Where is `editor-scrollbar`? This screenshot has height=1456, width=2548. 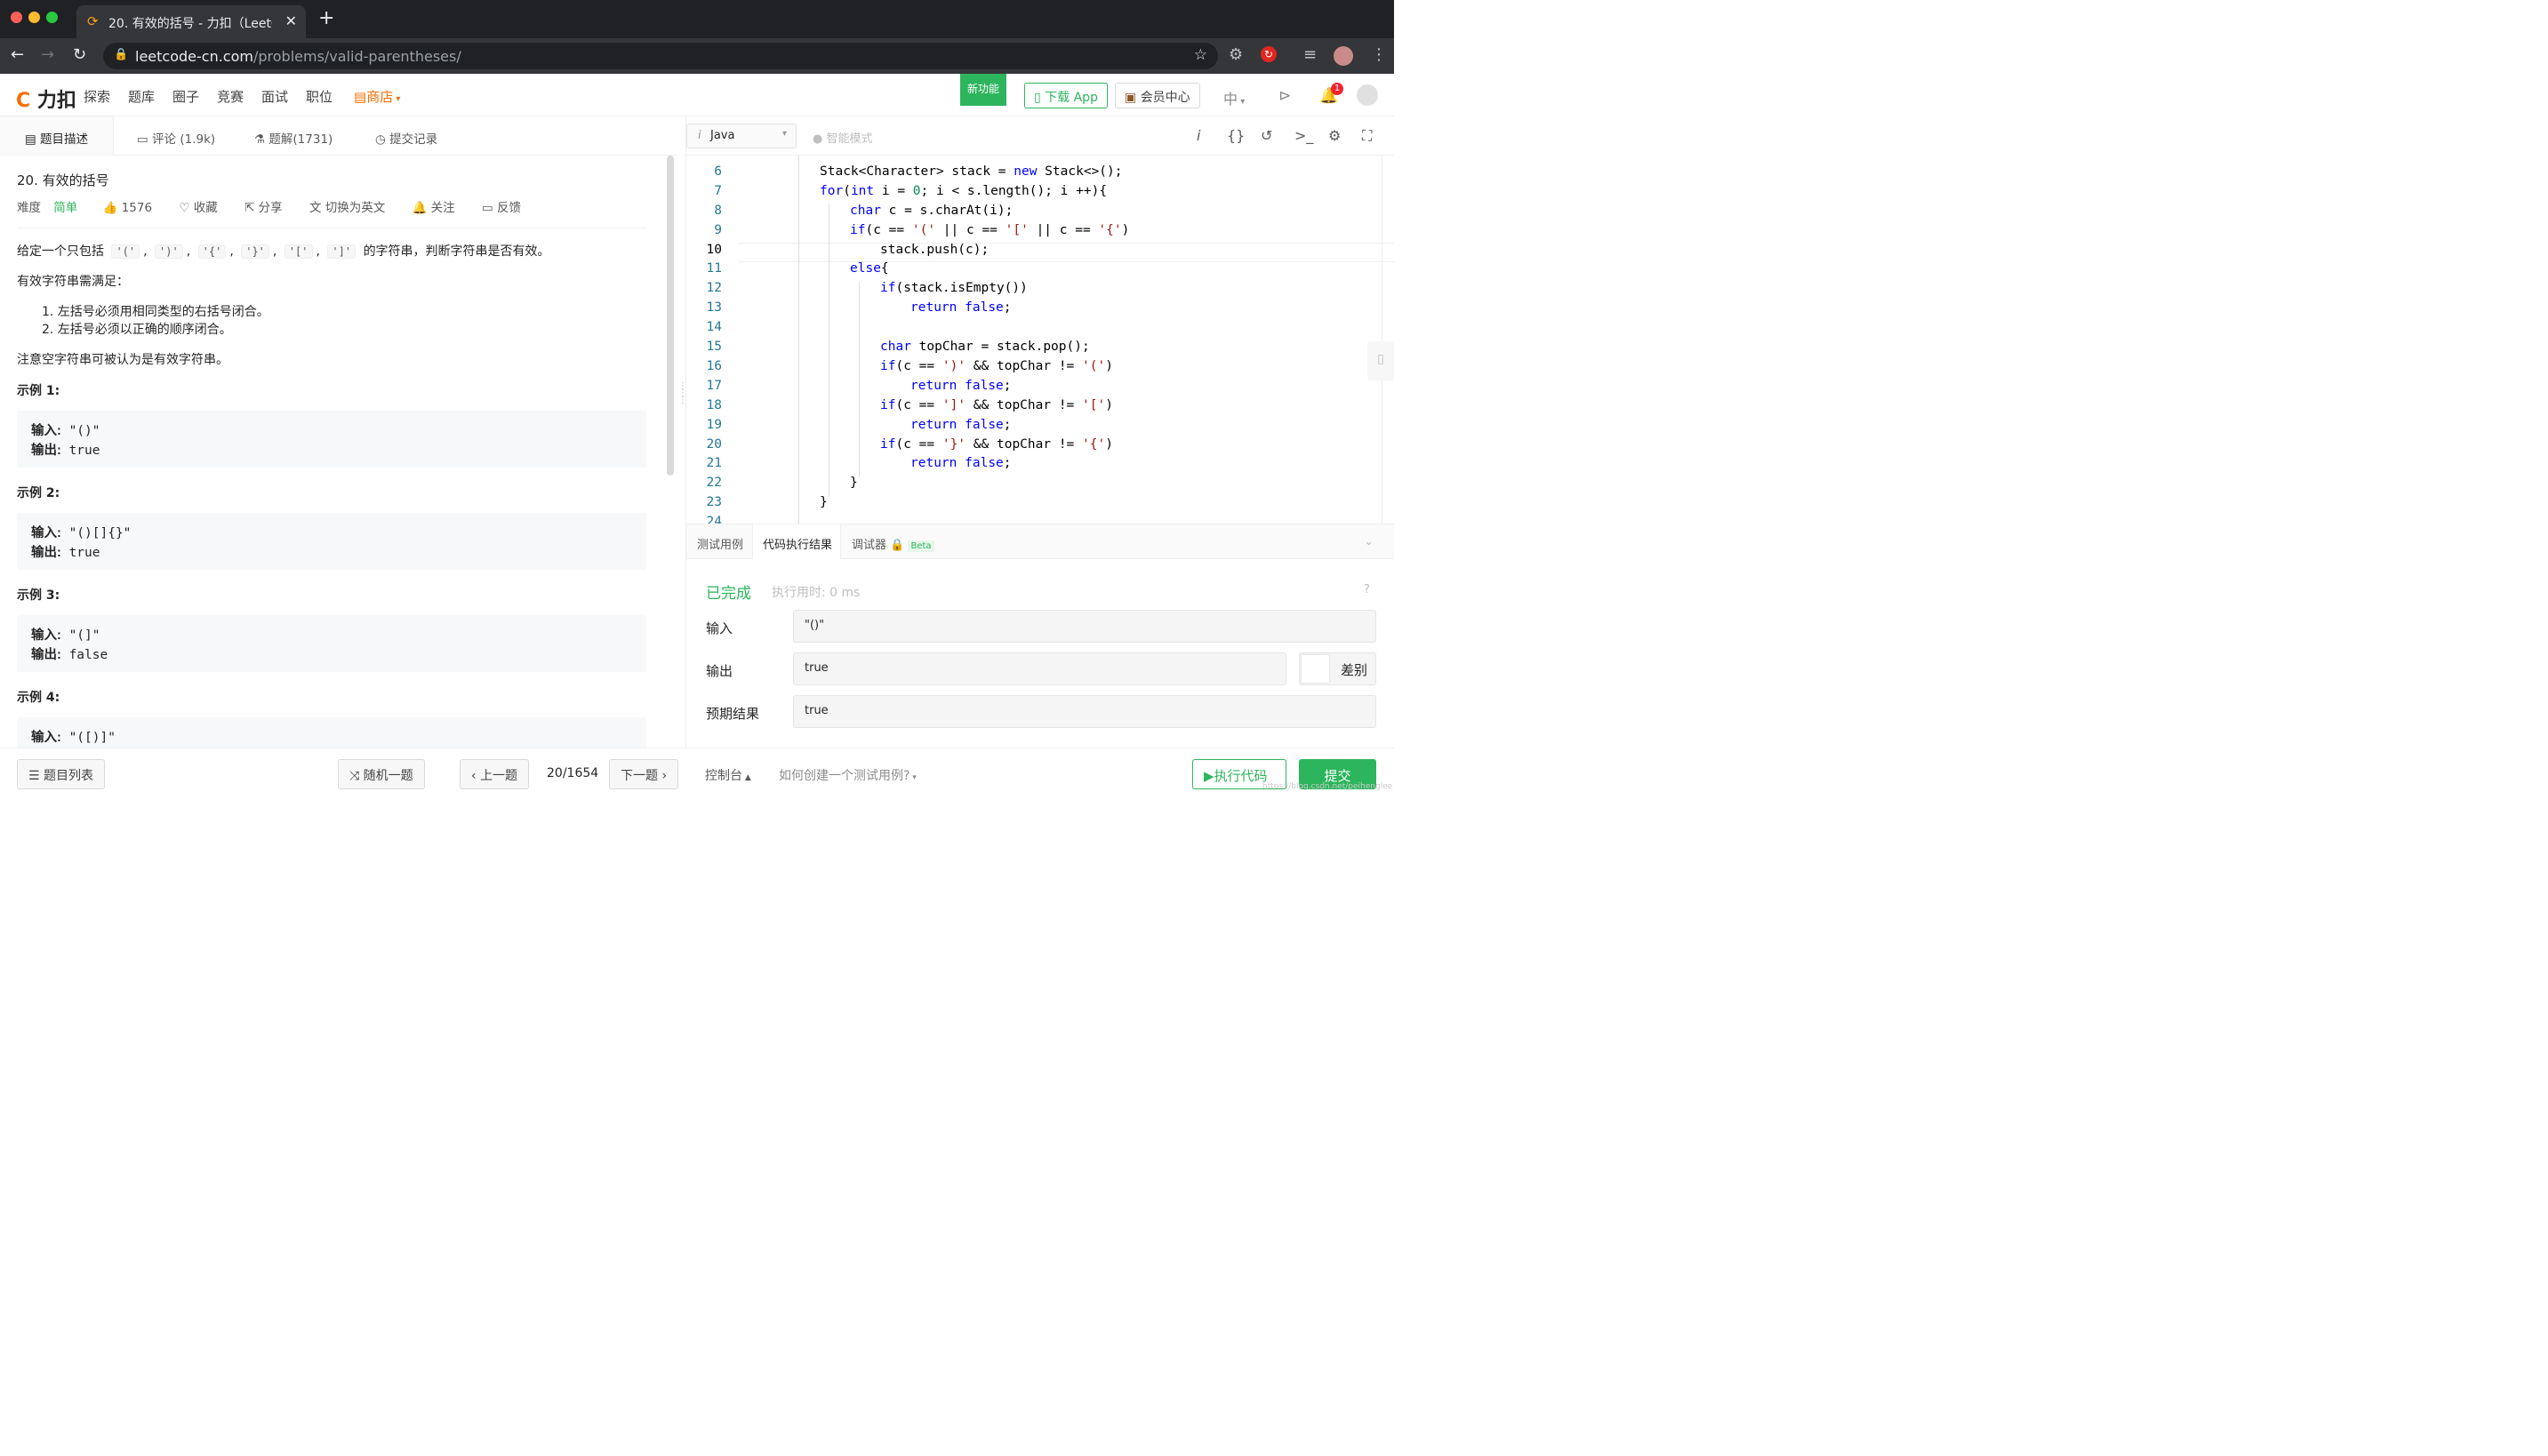
editor-scrollbar is located at coordinates (1388, 340).